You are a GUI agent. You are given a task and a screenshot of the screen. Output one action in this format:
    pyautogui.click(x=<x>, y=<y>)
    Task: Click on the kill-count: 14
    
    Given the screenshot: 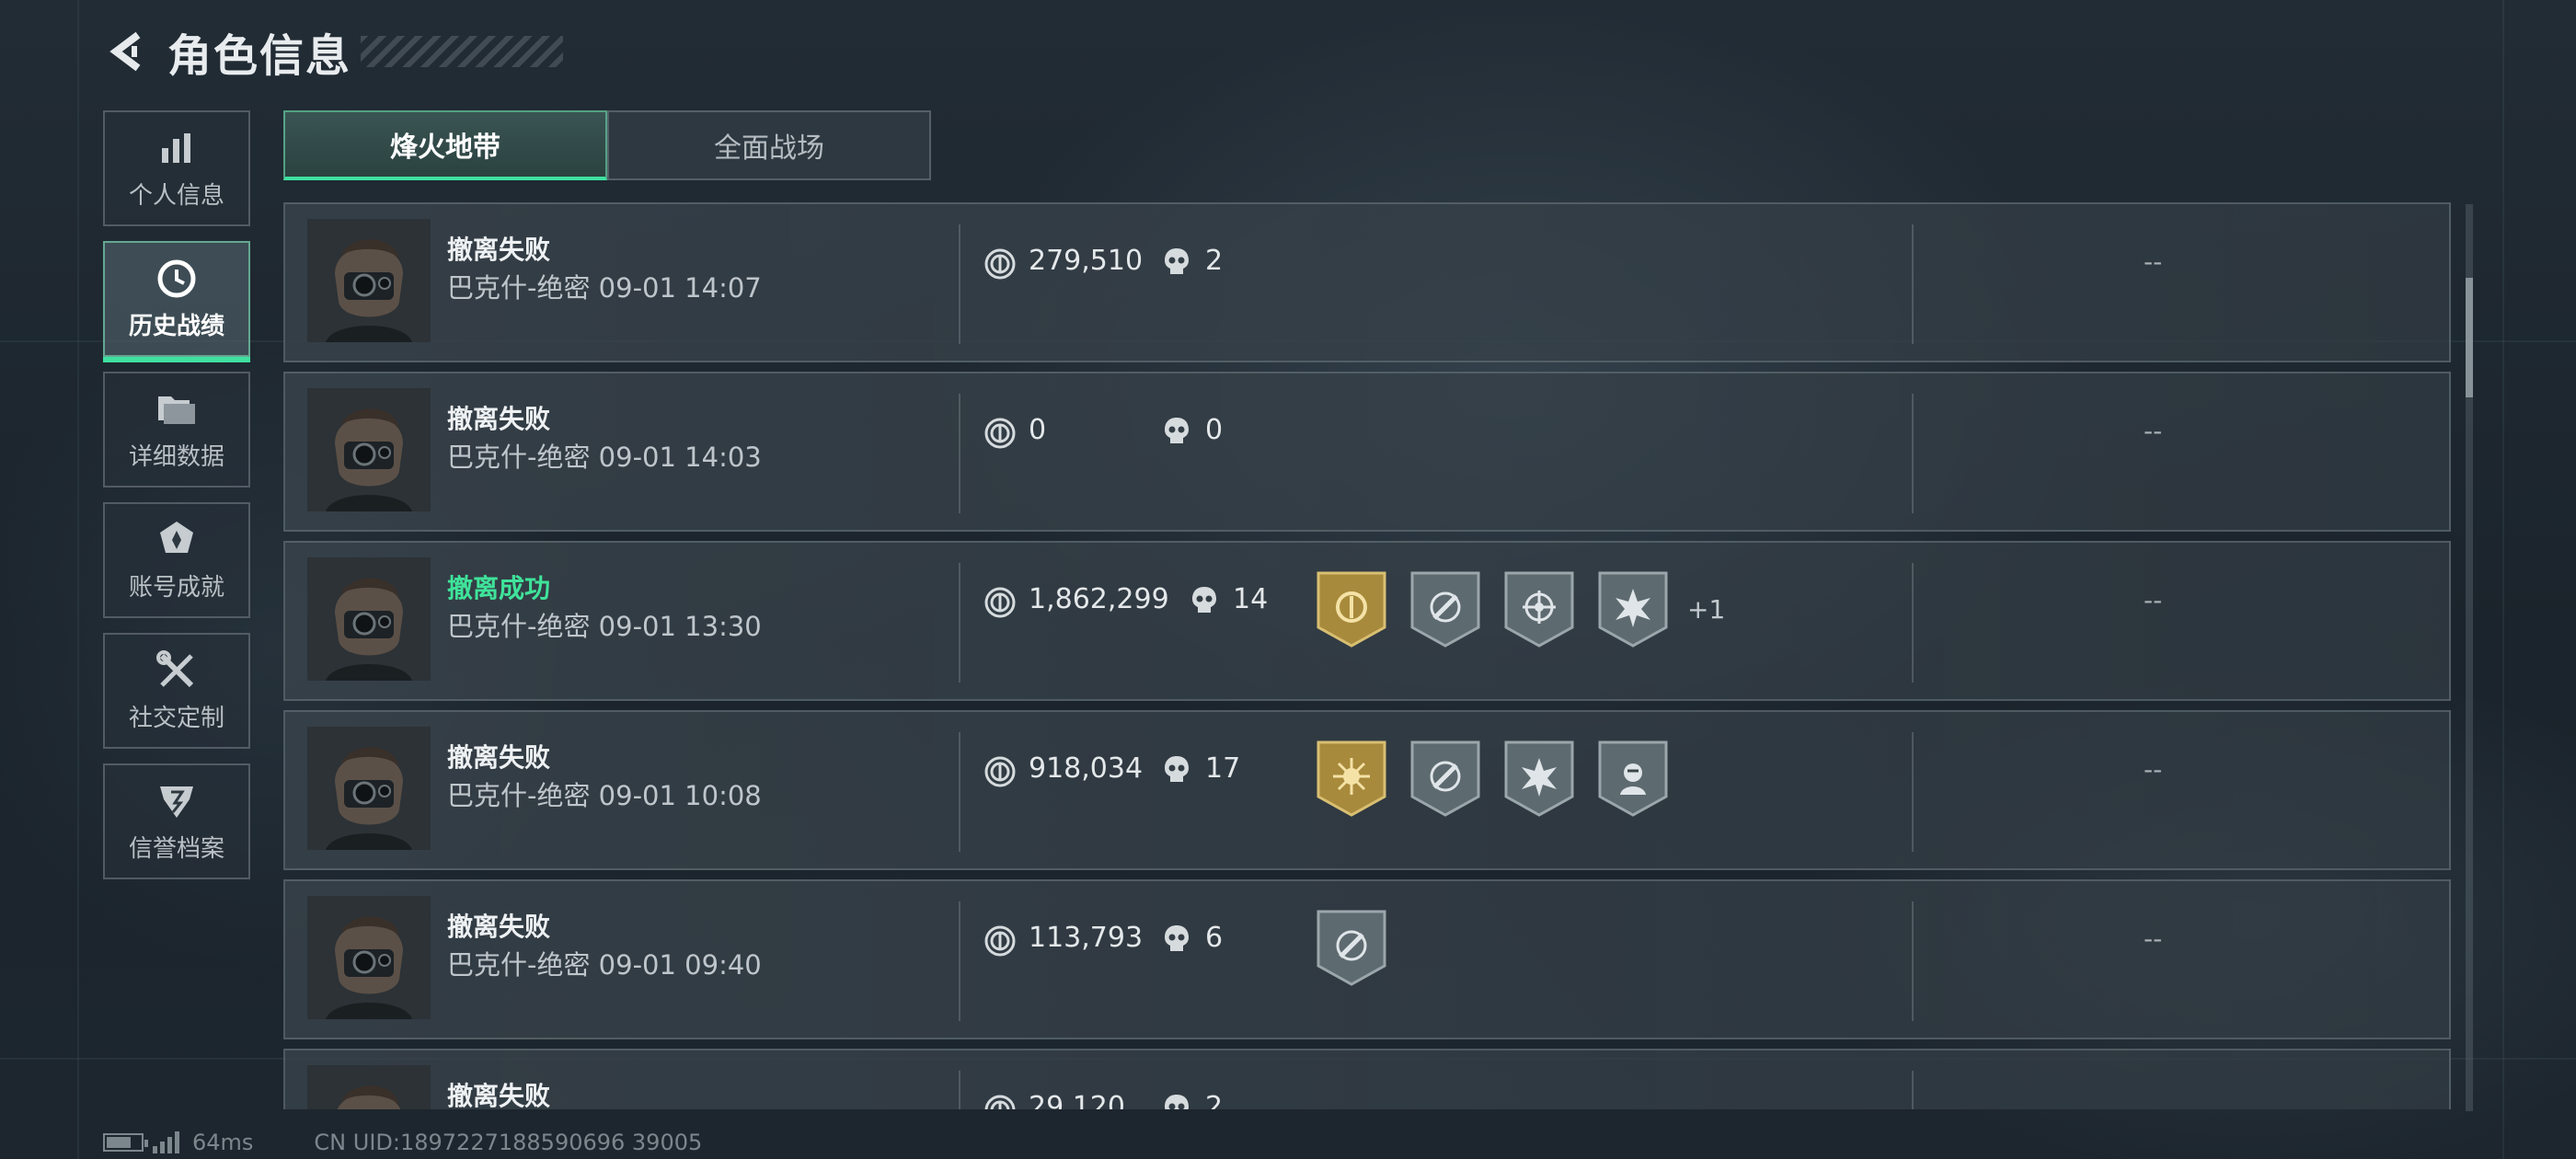 What is the action you would take?
    pyautogui.click(x=1251, y=599)
    